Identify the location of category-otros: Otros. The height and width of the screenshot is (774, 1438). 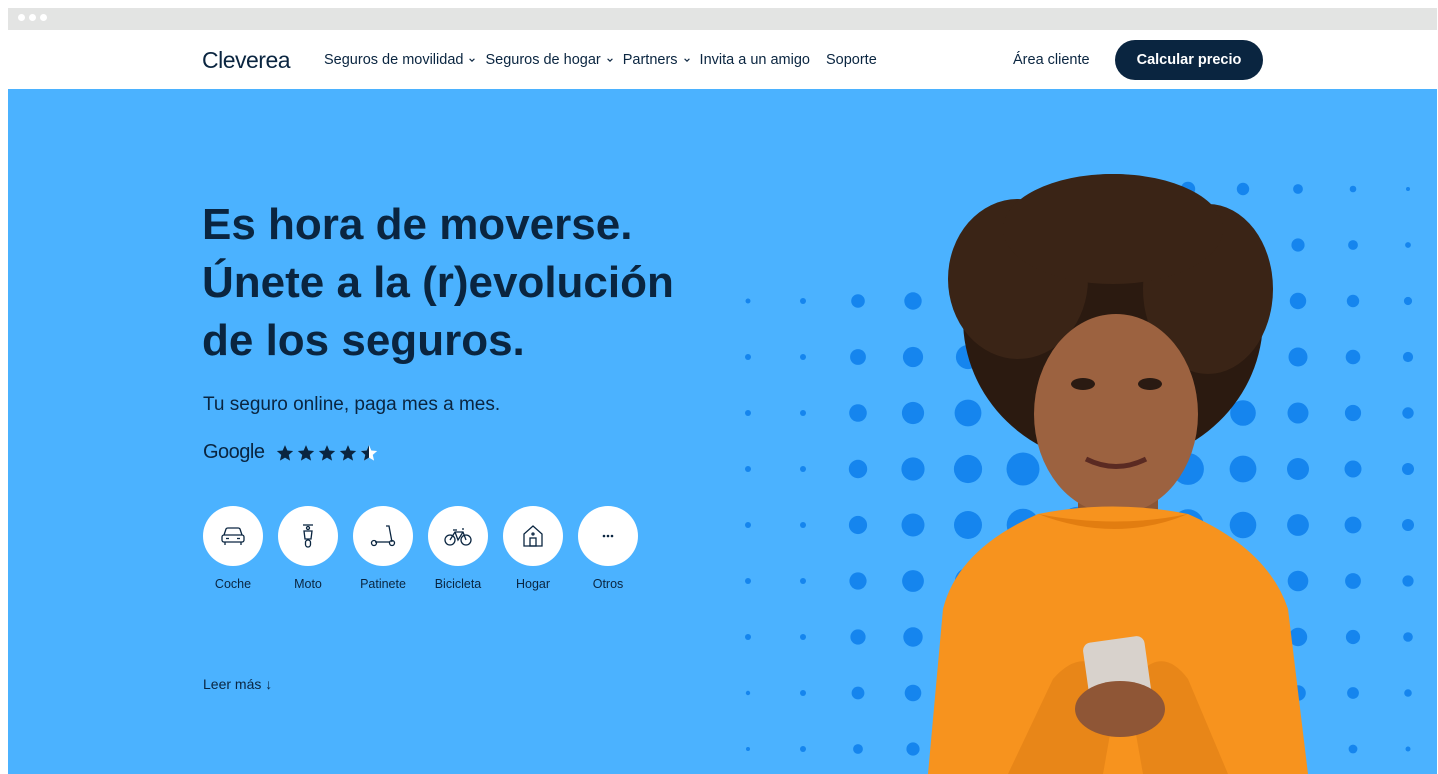
(608, 548).